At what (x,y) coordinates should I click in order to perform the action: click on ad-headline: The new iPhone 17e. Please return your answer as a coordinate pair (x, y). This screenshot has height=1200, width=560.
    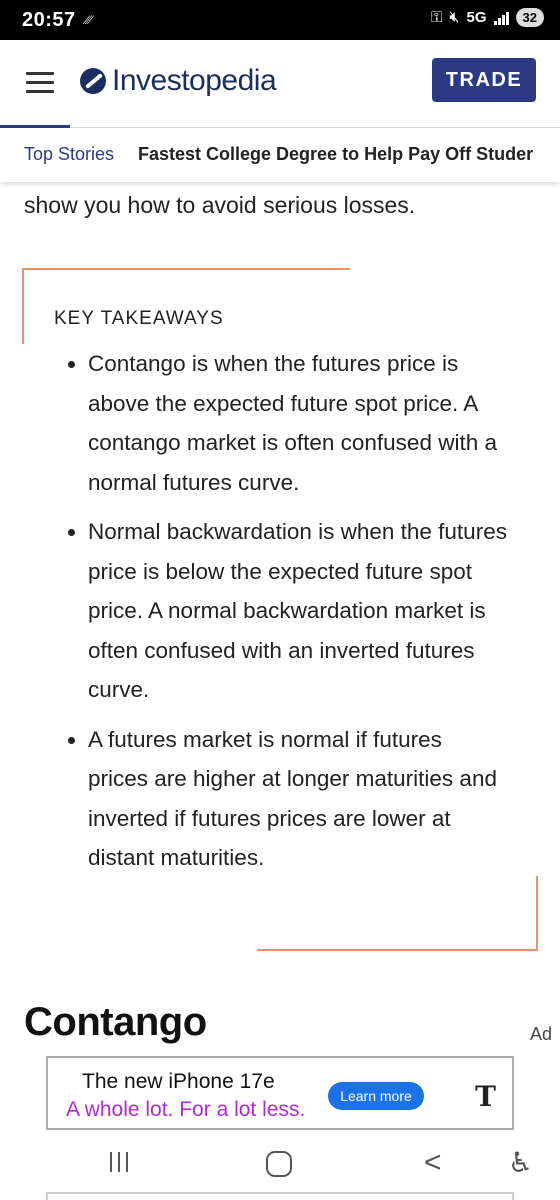
    Looking at the image, I should click on (178, 1081).